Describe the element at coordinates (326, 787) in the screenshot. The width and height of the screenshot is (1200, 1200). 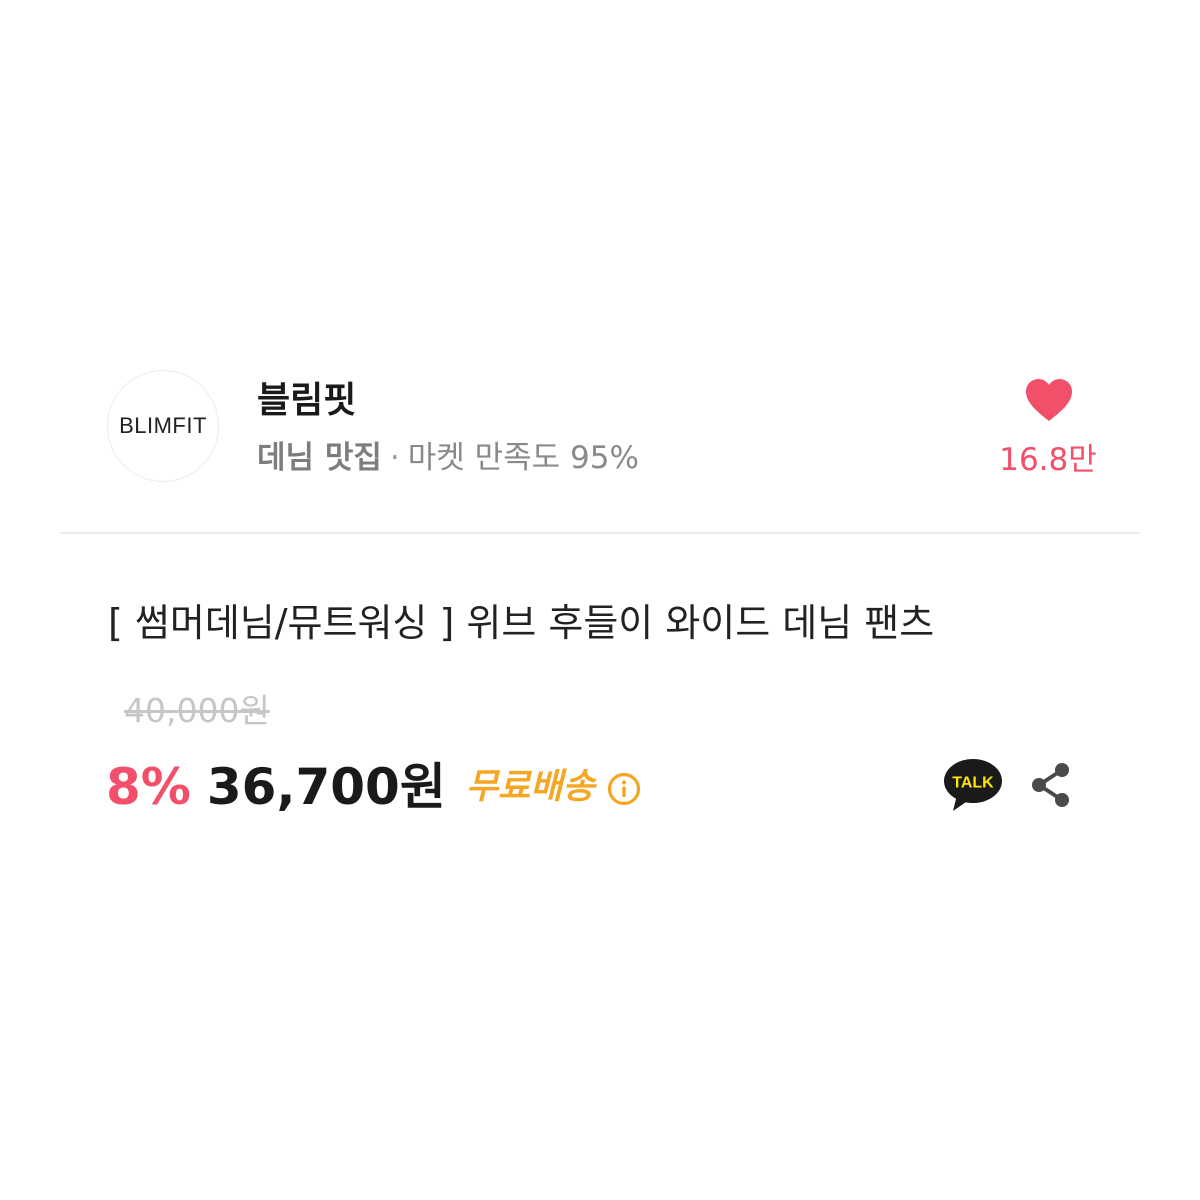
I see `sale-price: 36,700원` at that location.